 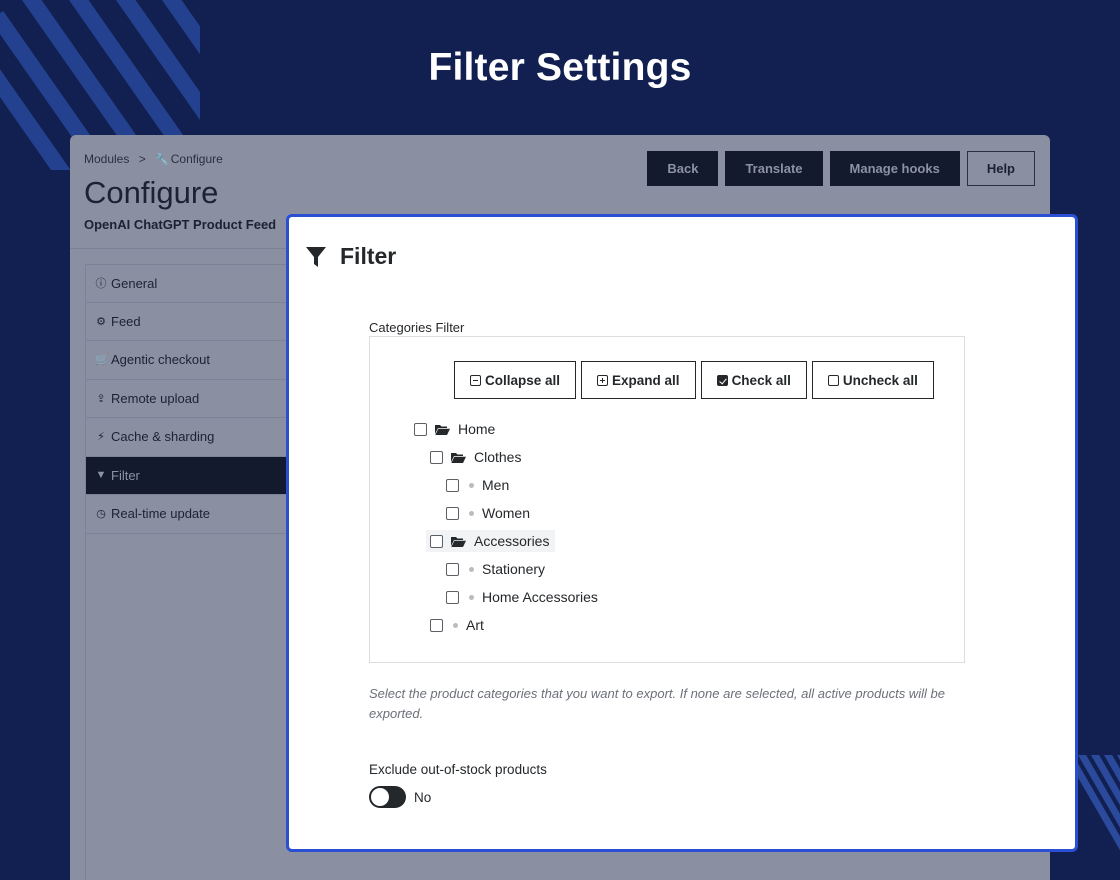 I want to click on tree-node-label: Home, so click(x=477, y=429).